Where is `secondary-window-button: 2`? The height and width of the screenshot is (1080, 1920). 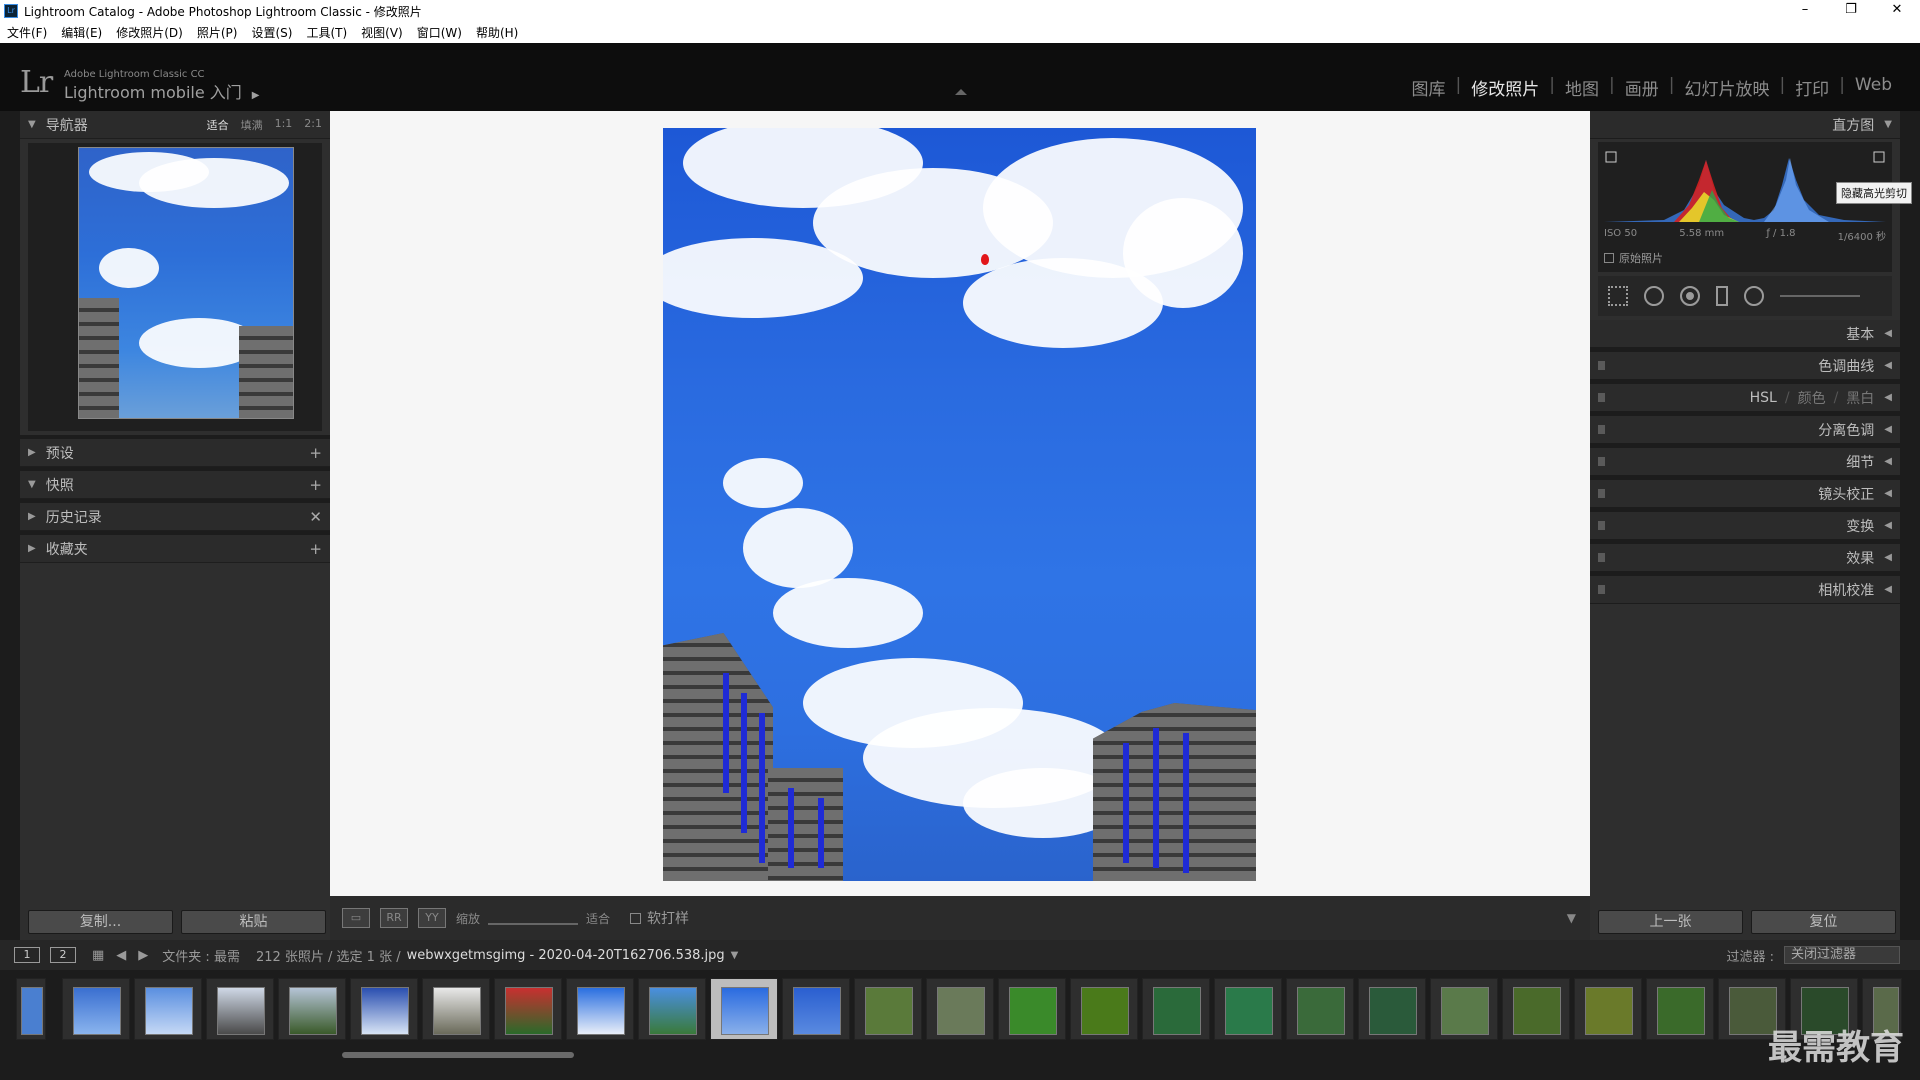 secondary-window-button: 2 is located at coordinates (63, 955).